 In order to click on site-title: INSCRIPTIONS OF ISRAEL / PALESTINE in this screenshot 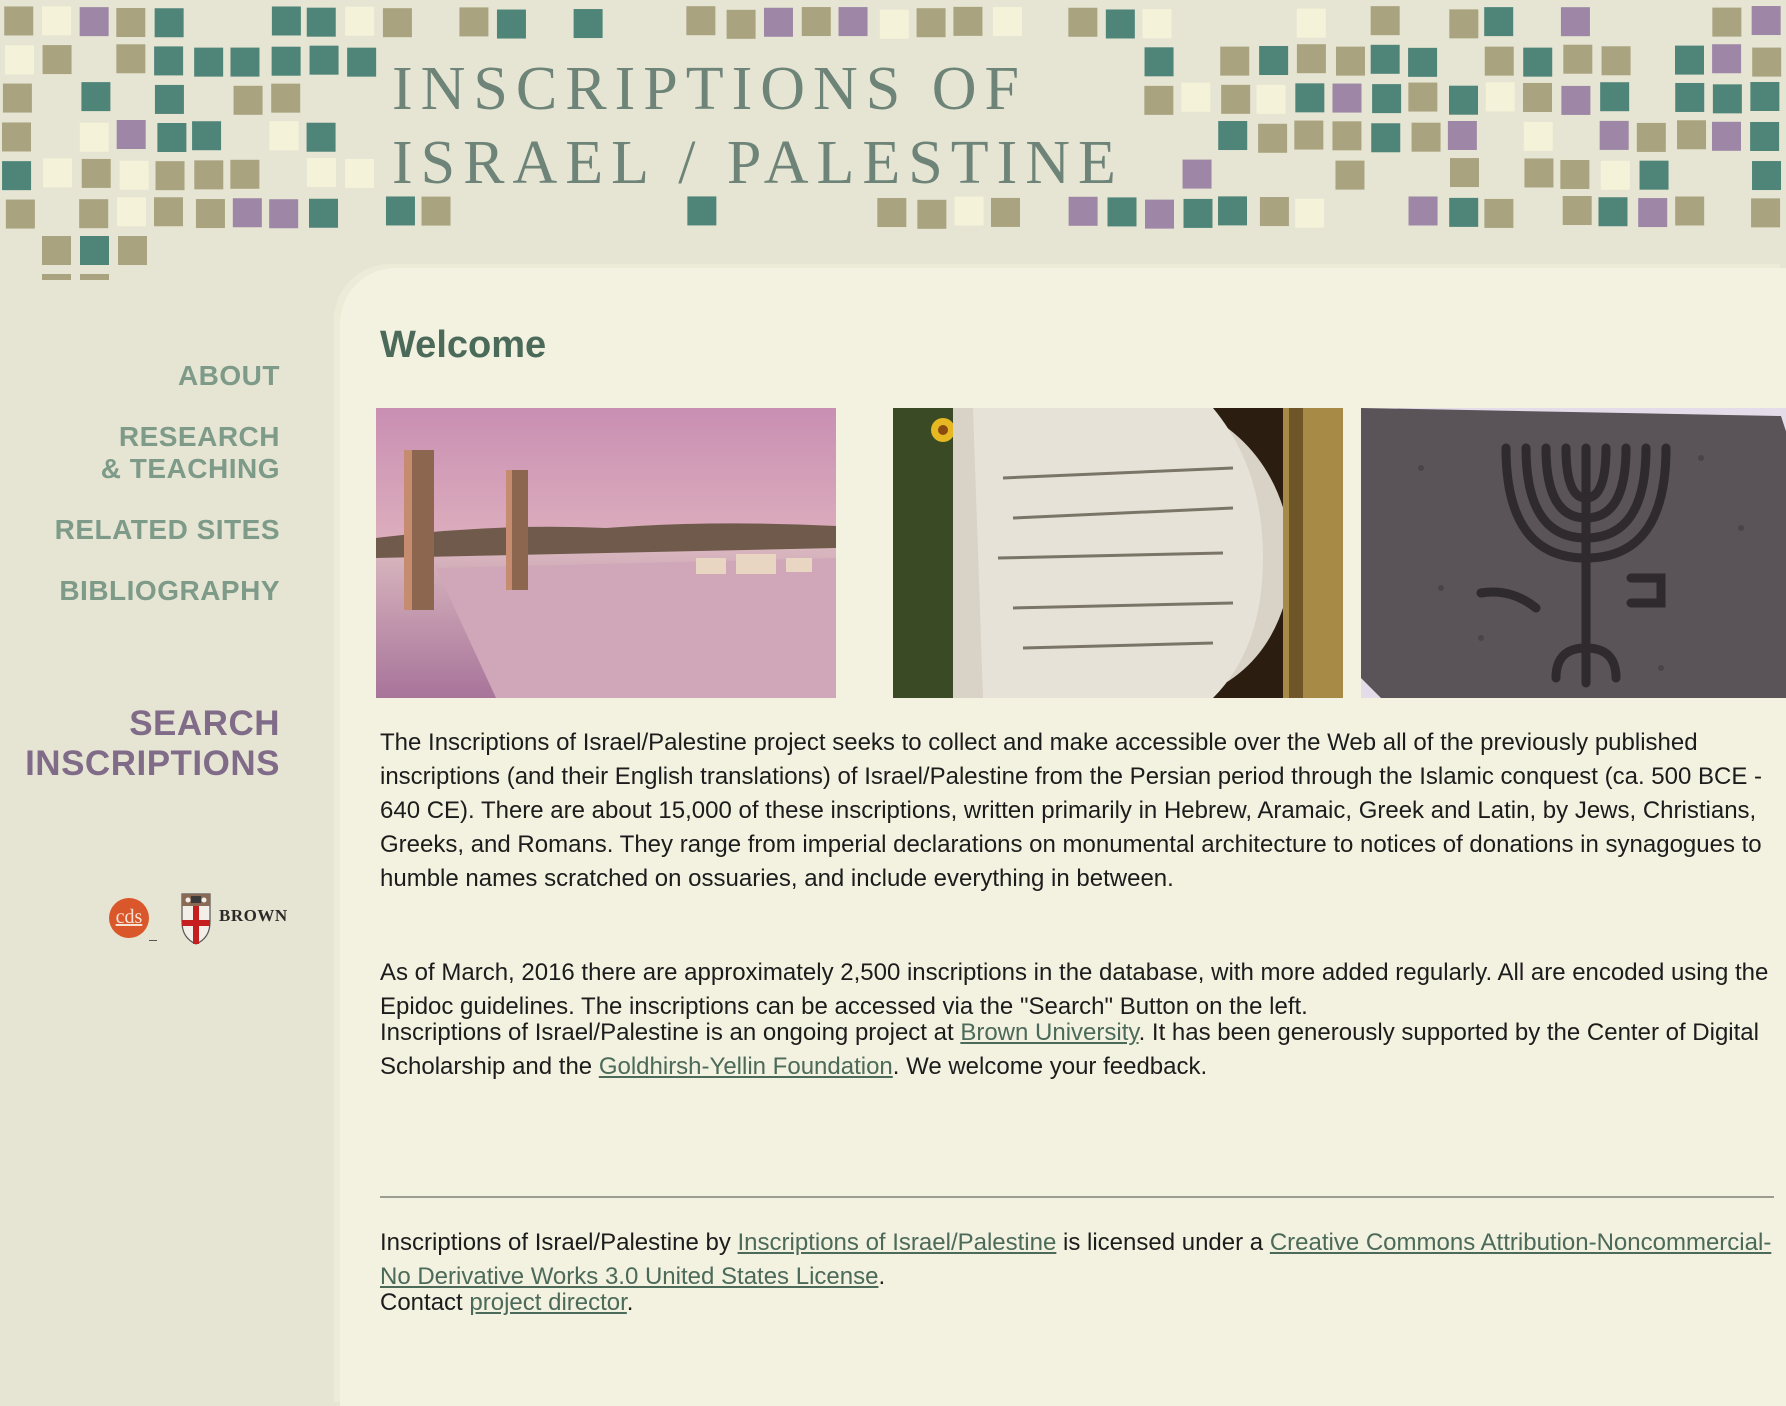, I will do `click(758, 126)`.